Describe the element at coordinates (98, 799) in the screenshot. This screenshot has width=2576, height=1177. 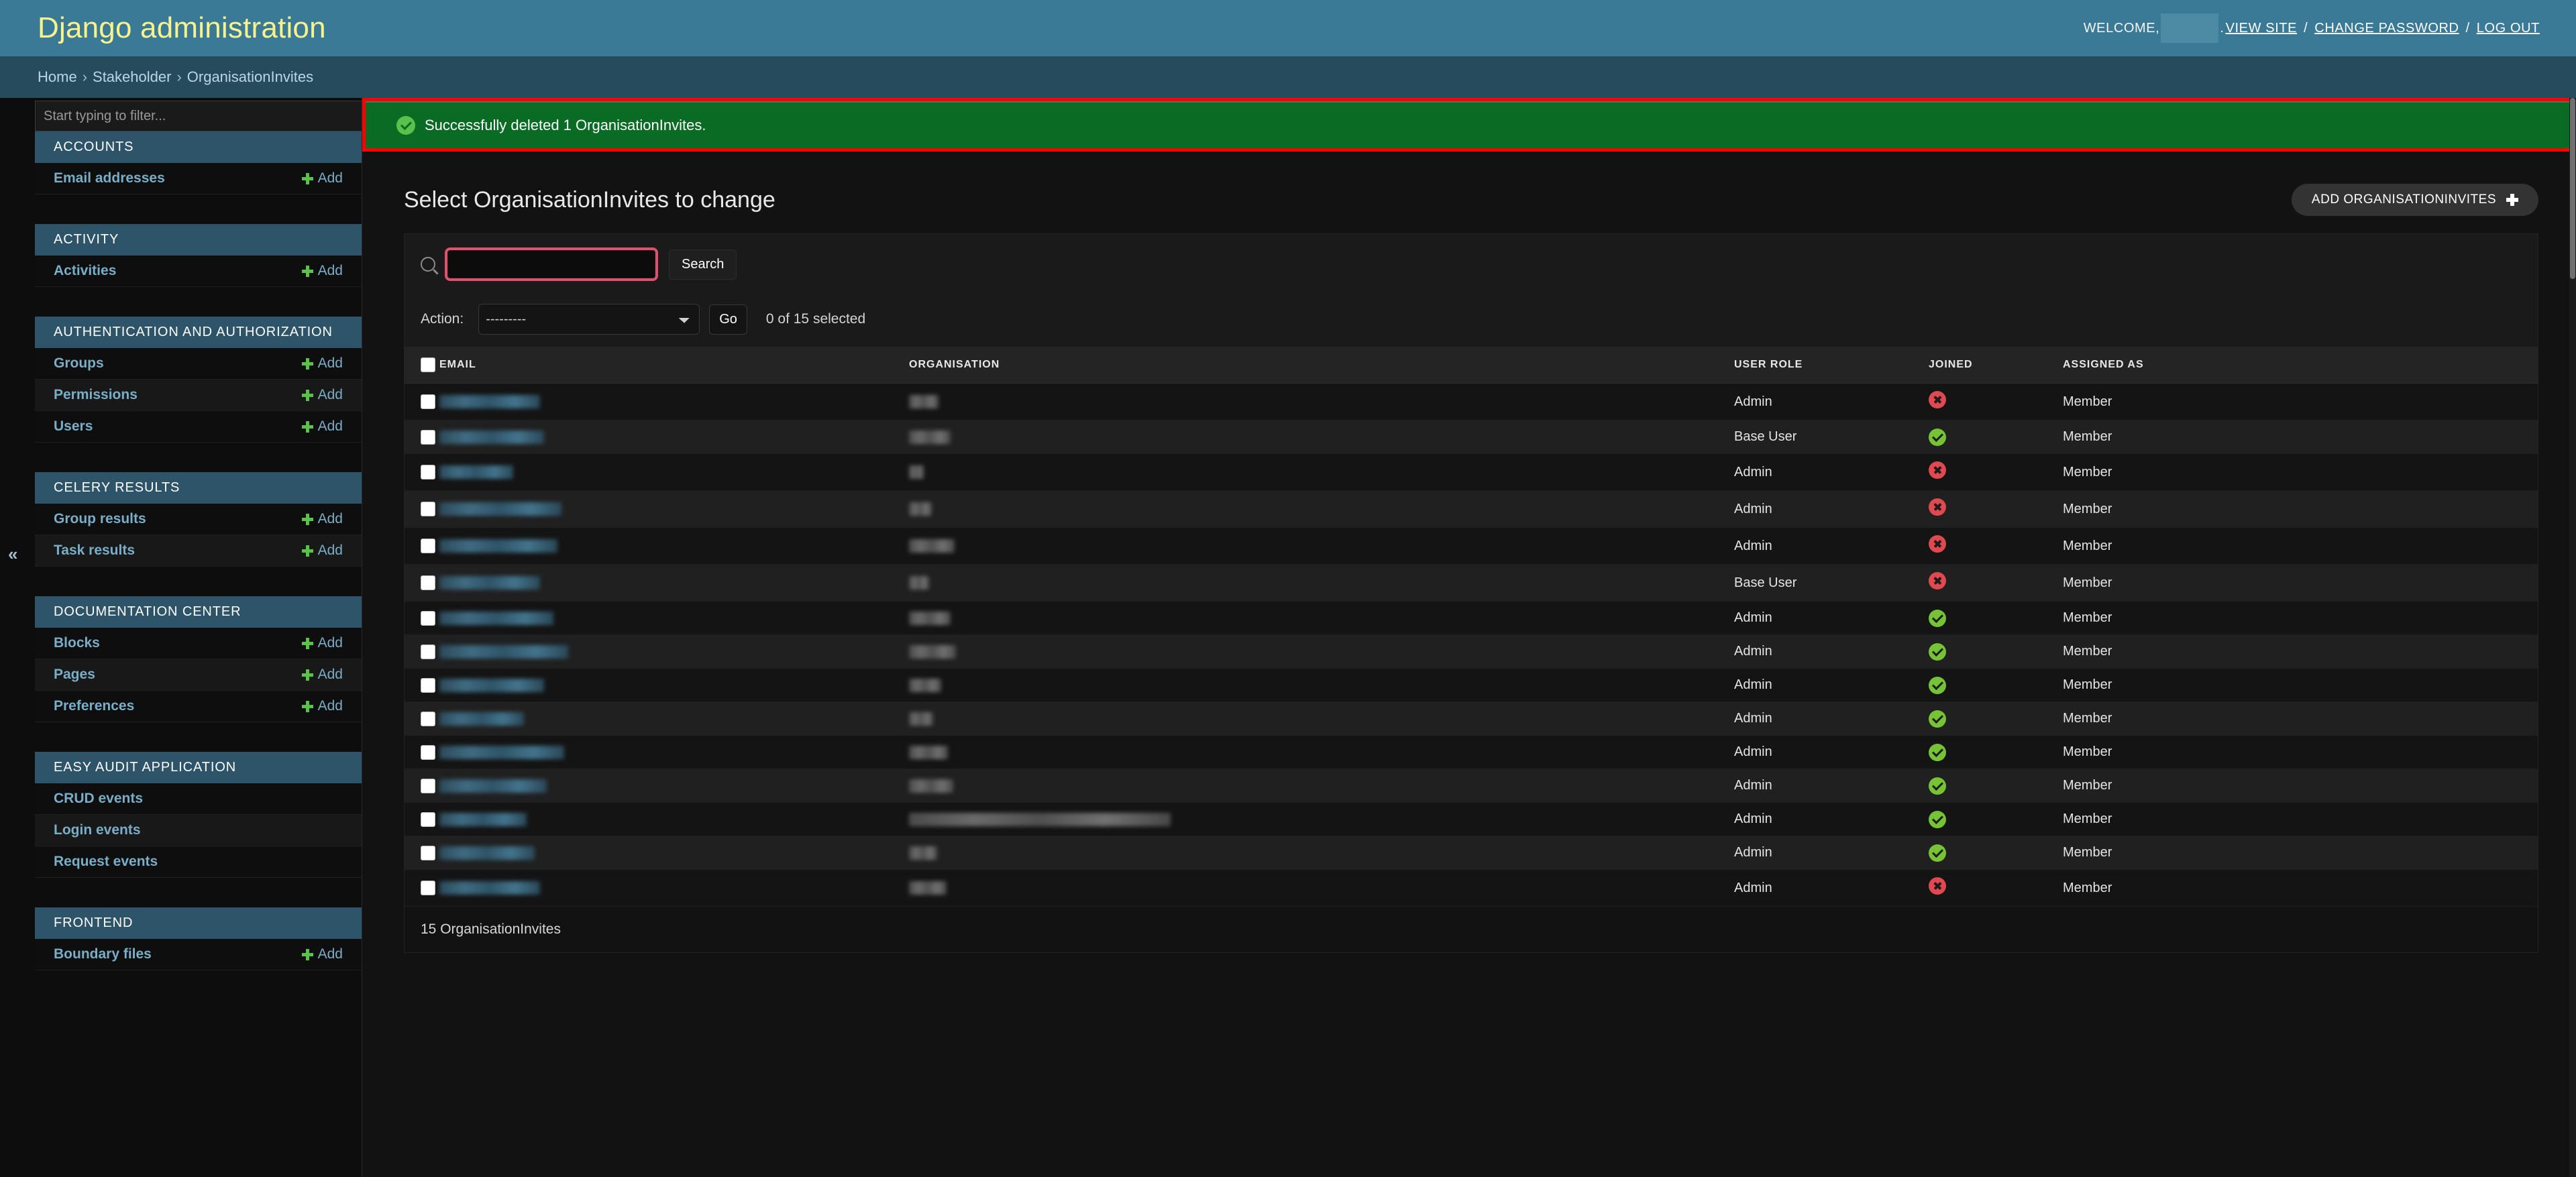
I see `sidebar-item-label: CRUD events` at that location.